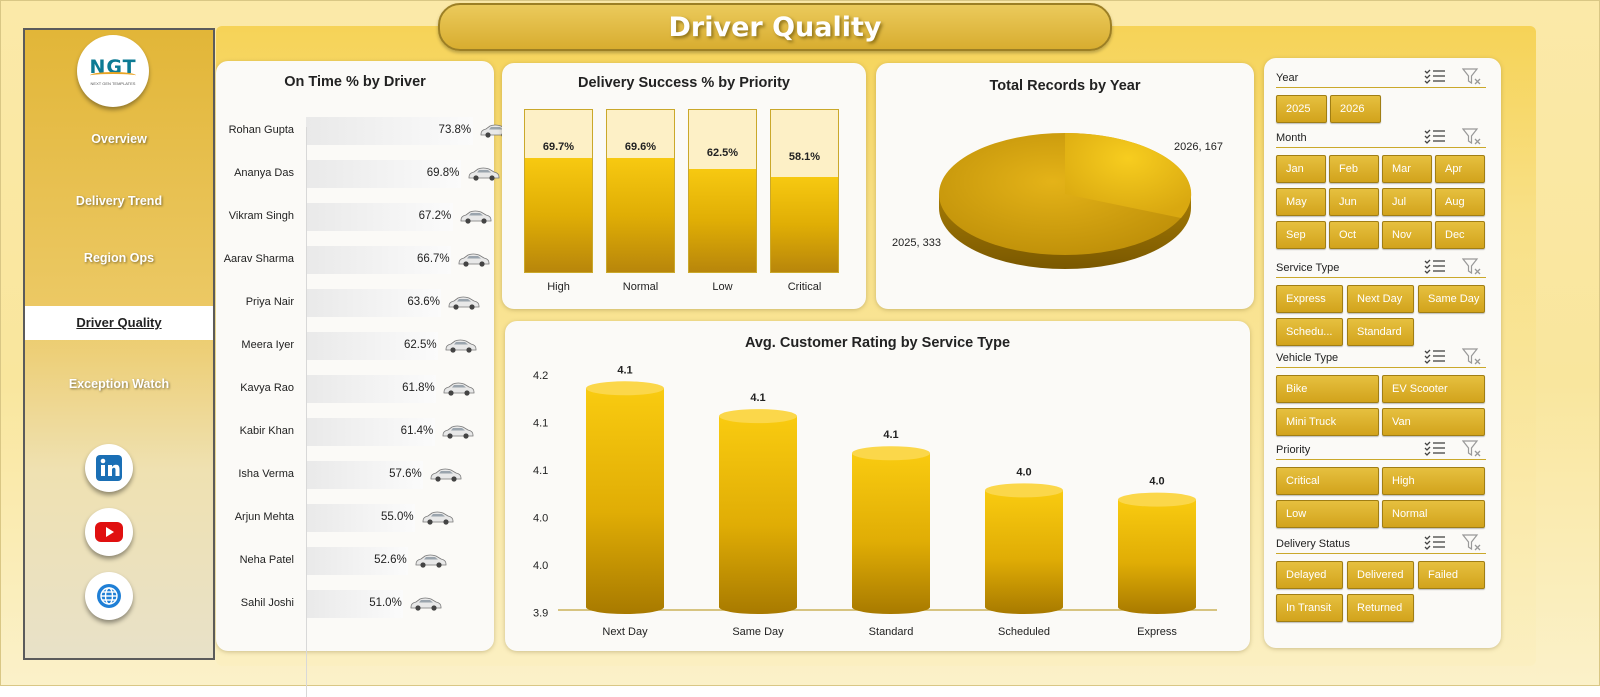  What do you see at coordinates (1380, 575) in the screenshot?
I see `slicer-item: Delivered` at bounding box center [1380, 575].